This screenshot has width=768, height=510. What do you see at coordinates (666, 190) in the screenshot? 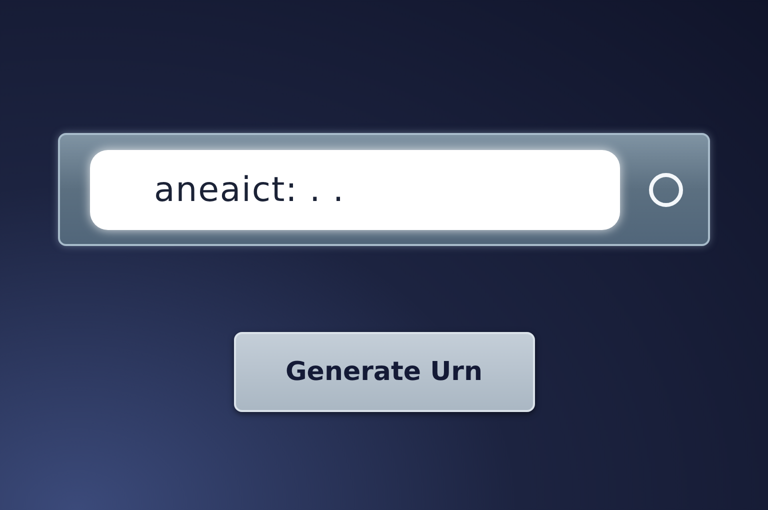
I see `circle-icon` at bounding box center [666, 190].